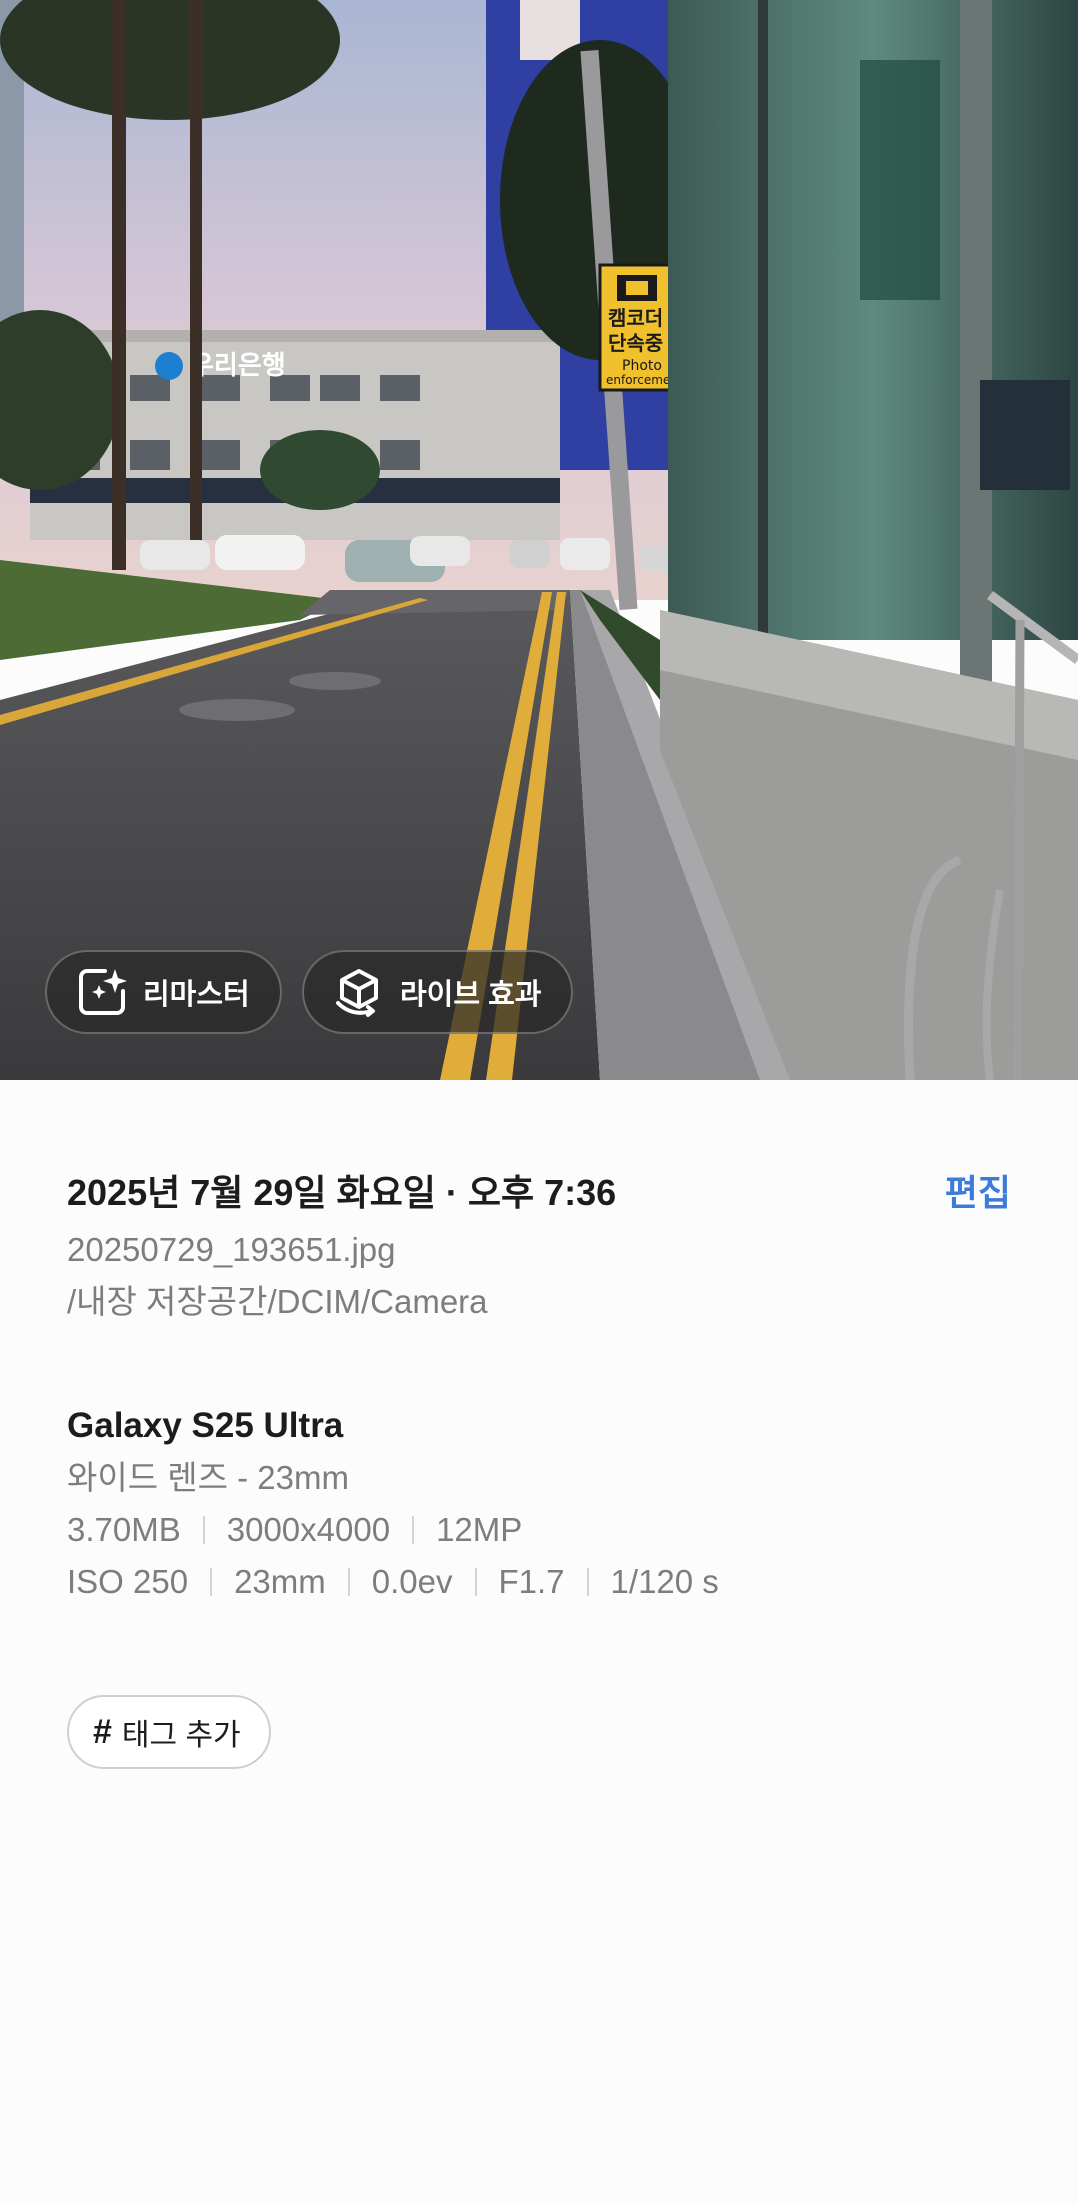 The height and width of the screenshot is (2205, 1078). I want to click on bank-sign-text: 우리은행, so click(238, 366).